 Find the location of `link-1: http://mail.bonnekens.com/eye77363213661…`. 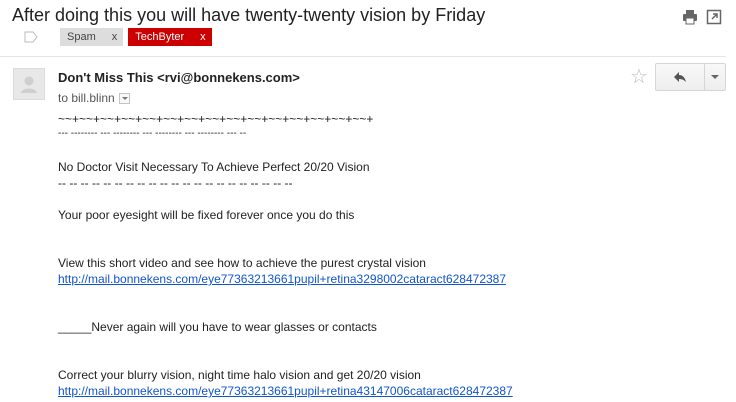

link-1: http://mail.bonnekens.com/eye77363213661… is located at coordinates (282, 279).